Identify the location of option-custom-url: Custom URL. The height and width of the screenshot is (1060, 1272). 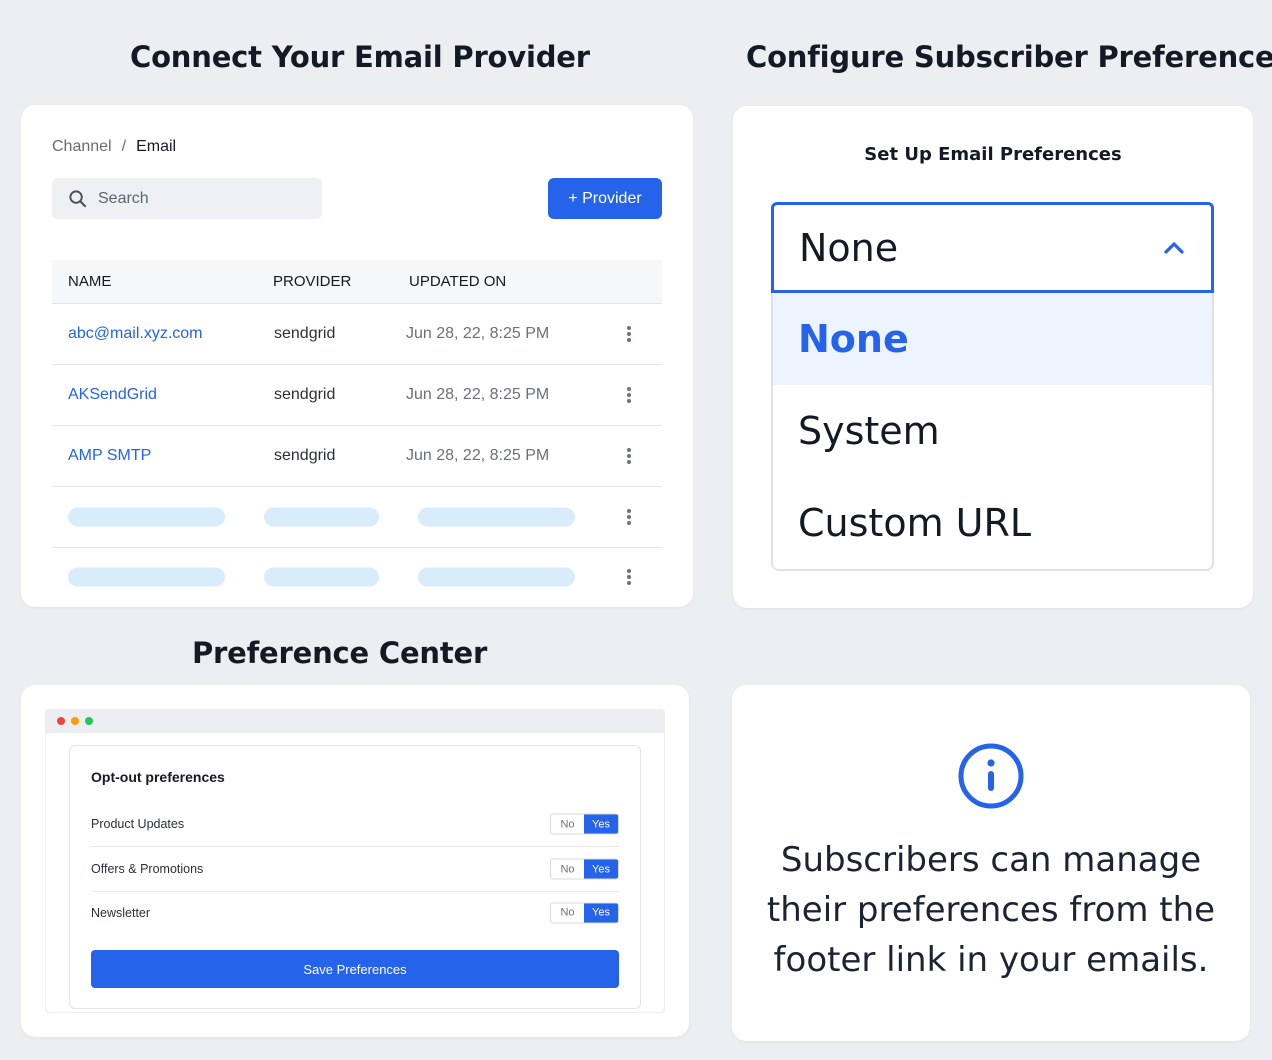
(992, 523).